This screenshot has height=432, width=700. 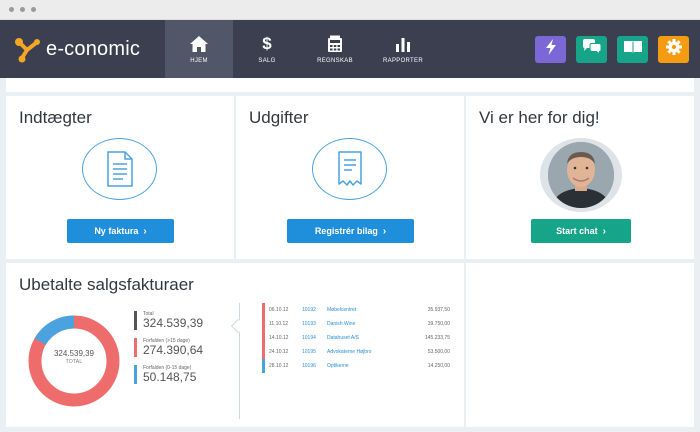 What do you see at coordinates (350, 85) in the screenshot?
I see `dashboard-top-strip` at bounding box center [350, 85].